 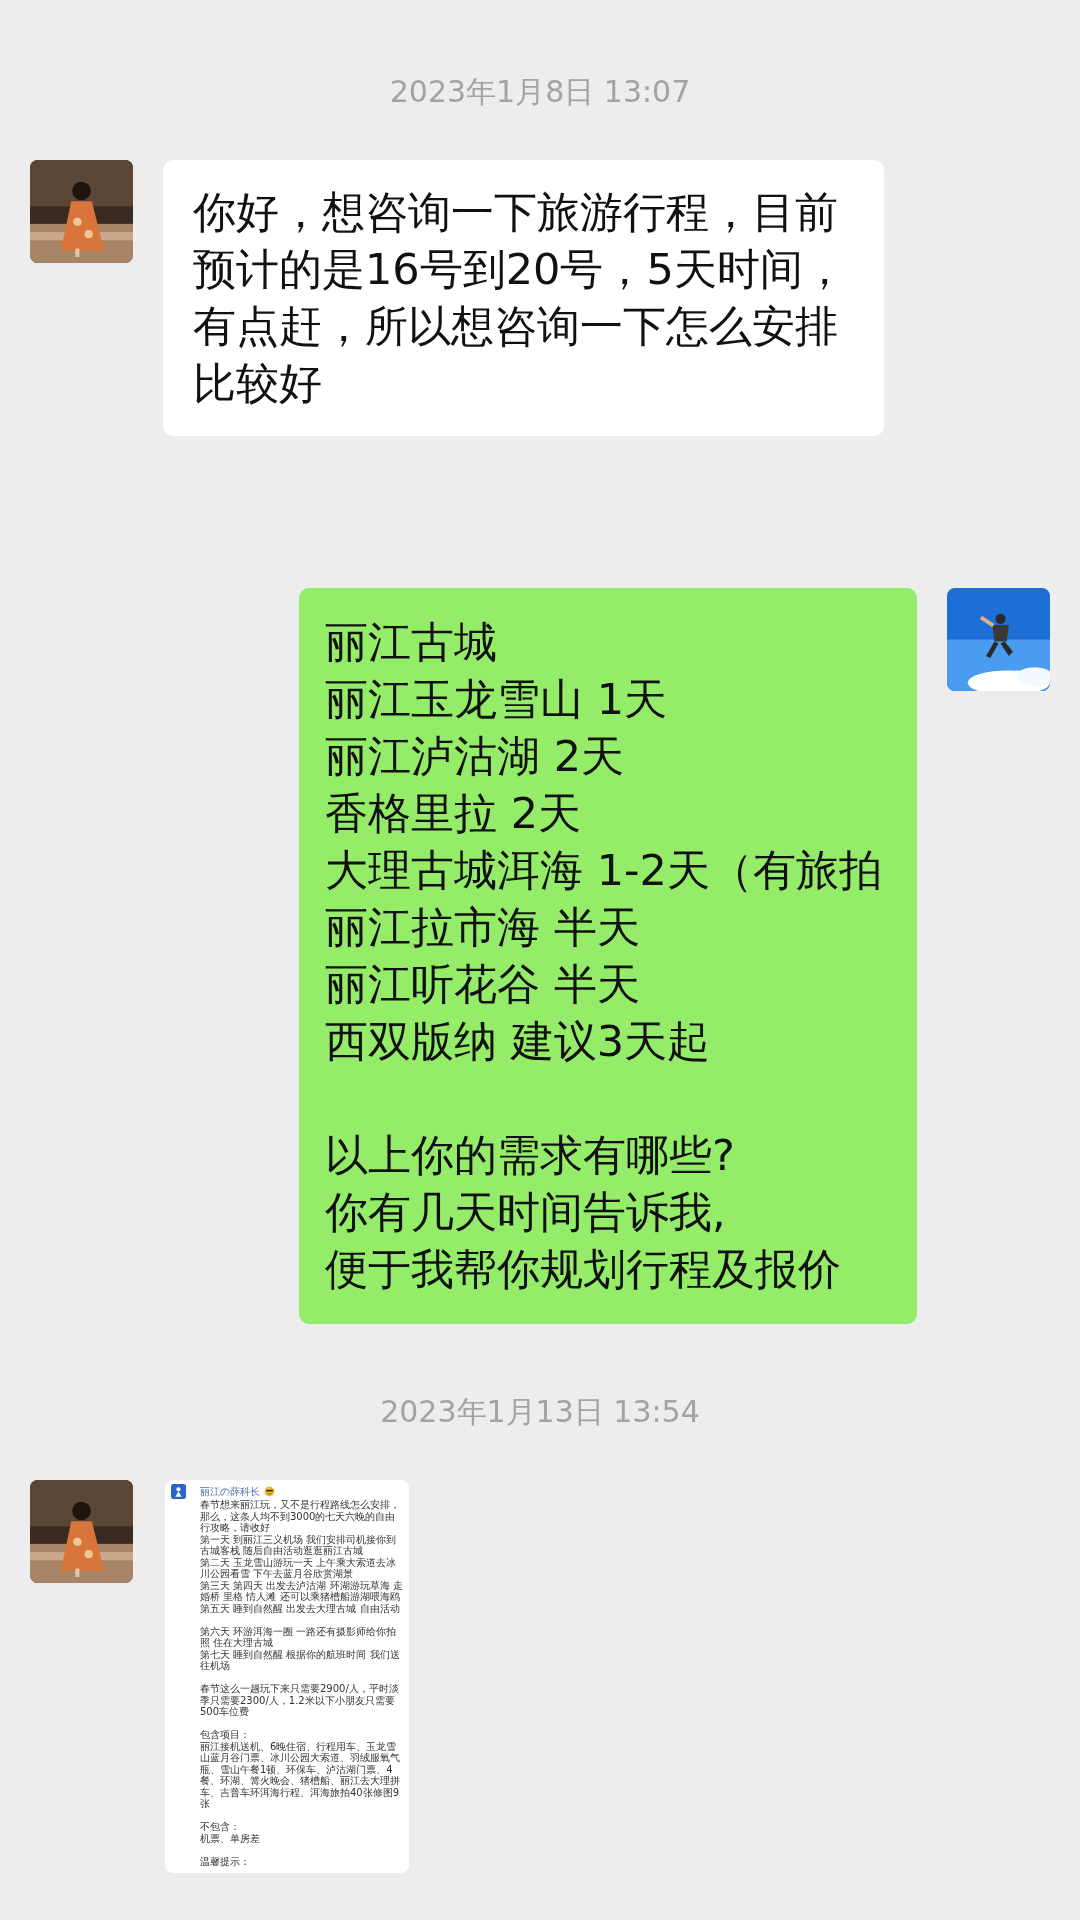 I want to click on avatar-icon, so click(x=178, y=1491).